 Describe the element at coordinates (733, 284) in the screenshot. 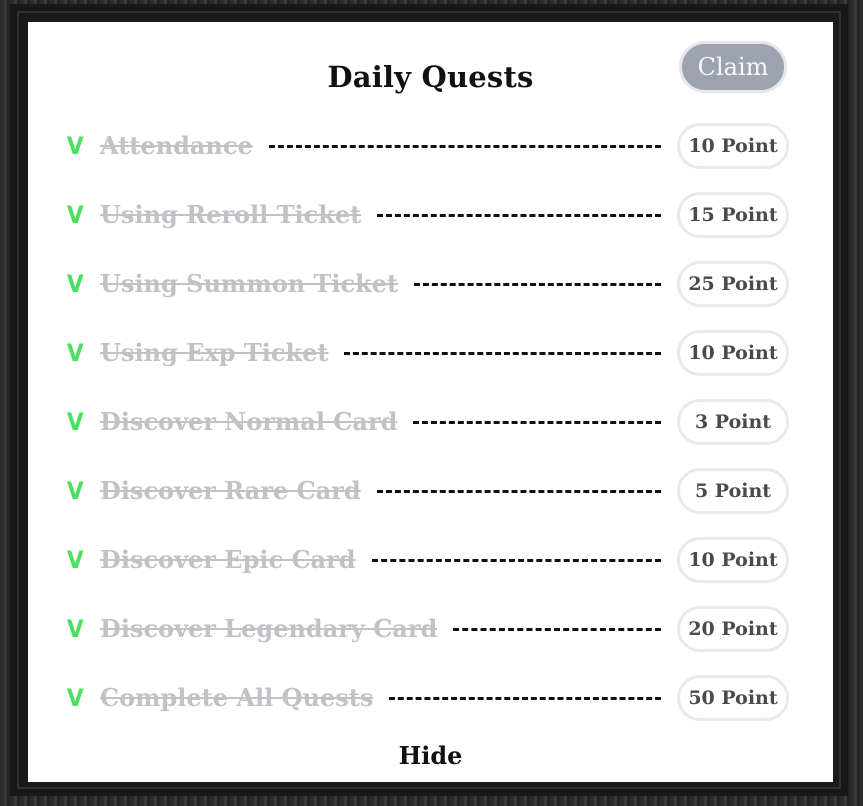

I see `points-badge: 25 Point` at that location.